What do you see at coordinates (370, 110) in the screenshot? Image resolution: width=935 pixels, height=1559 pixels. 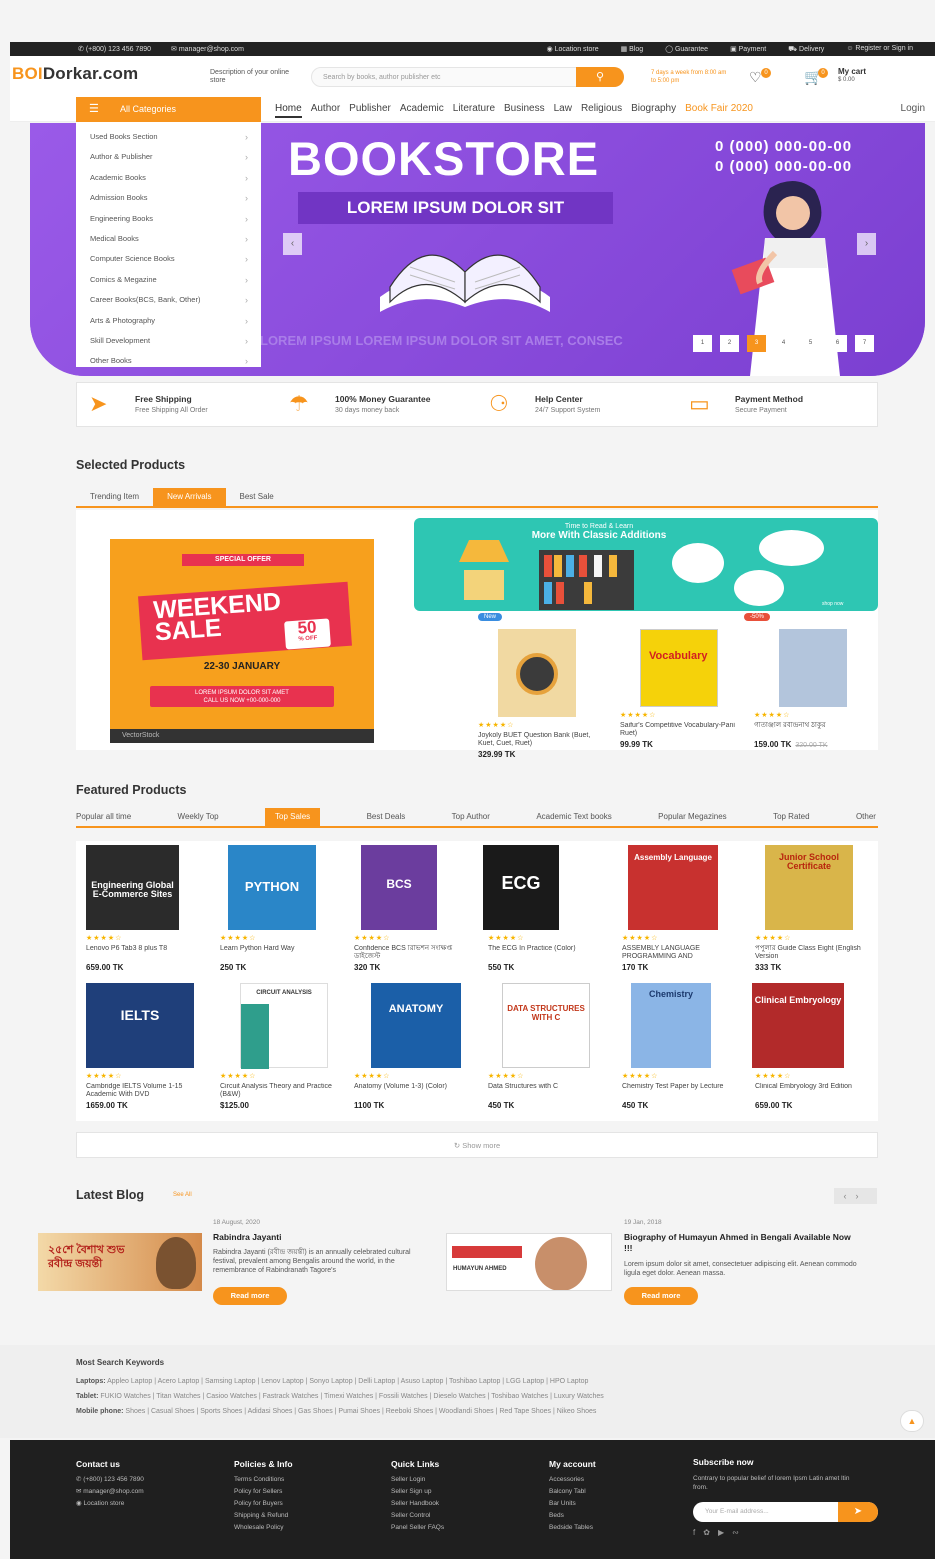 I see `nav-publisher: Publisher` at bounding box center [370, 110].